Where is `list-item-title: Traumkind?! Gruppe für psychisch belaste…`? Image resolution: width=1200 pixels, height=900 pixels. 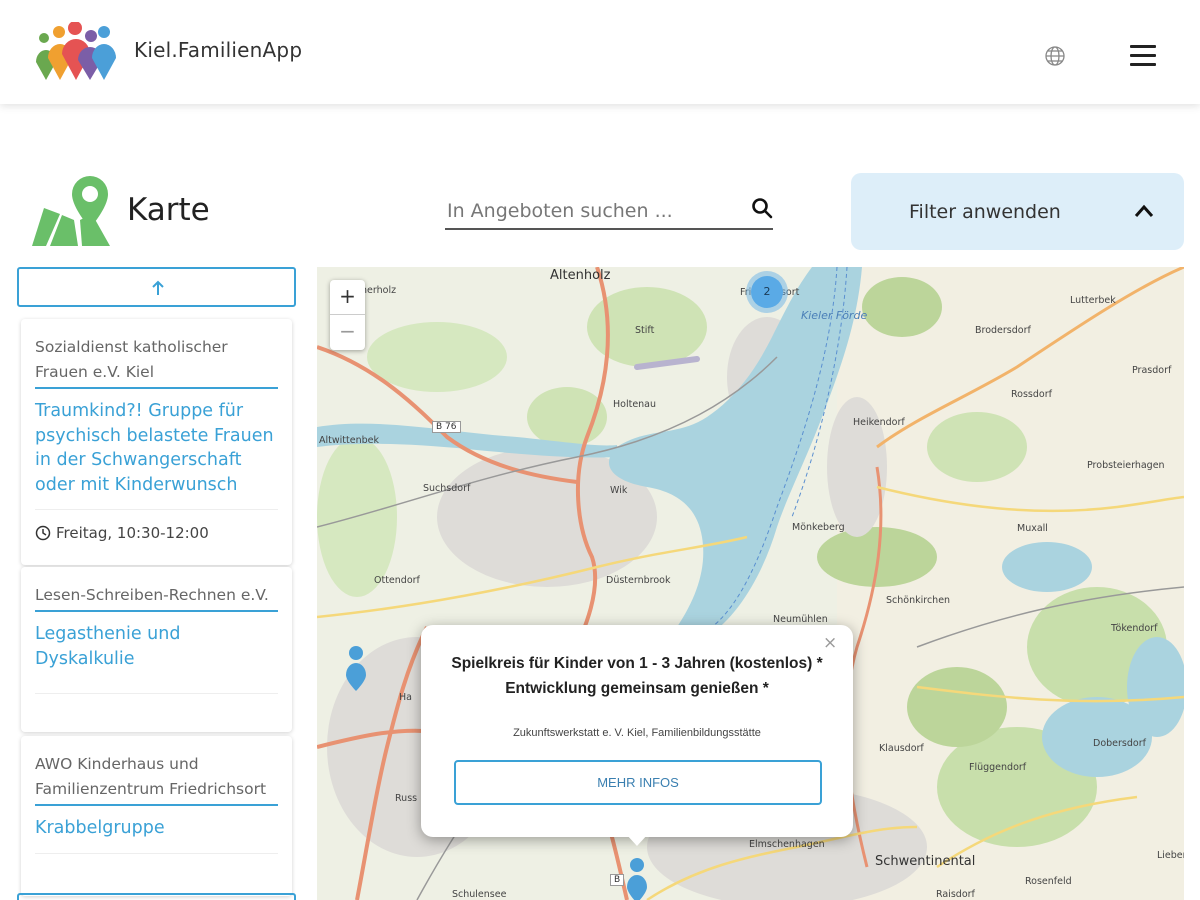 list-item-title: Traumkind?! Gruppe für psychisch belaste… is located at coordinates (156, 454).